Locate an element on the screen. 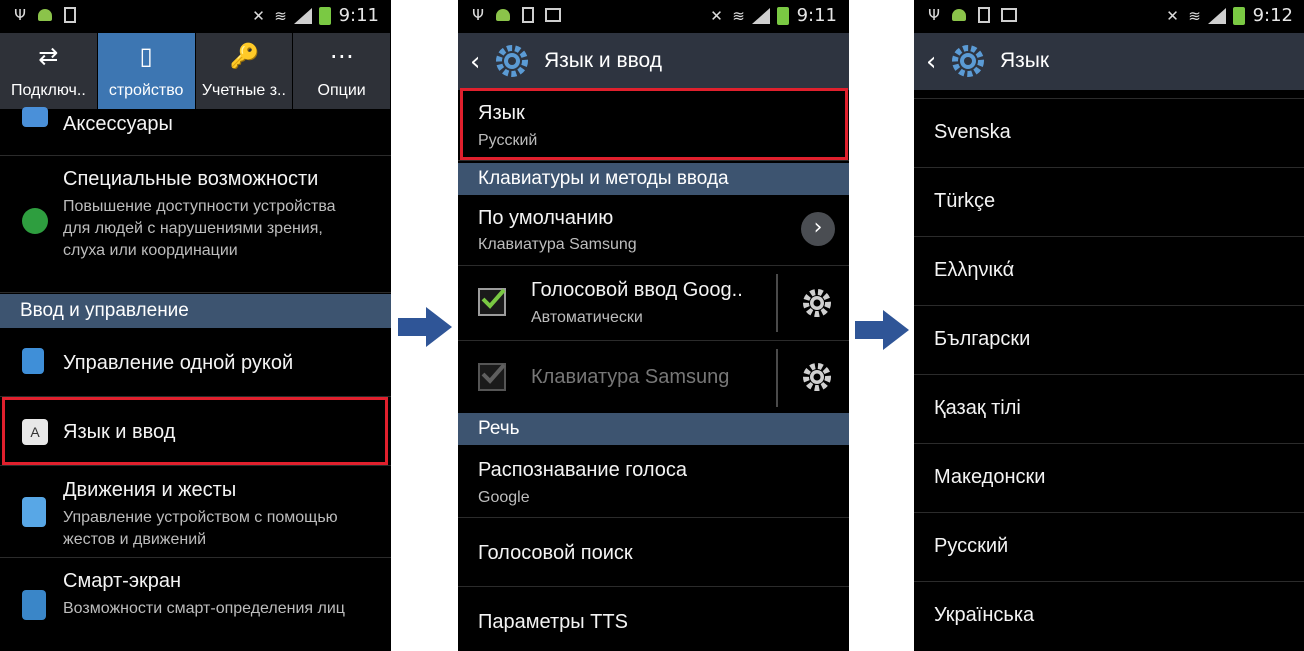  checkbox-samsung-keyboard is located at coordinates (492, 377).